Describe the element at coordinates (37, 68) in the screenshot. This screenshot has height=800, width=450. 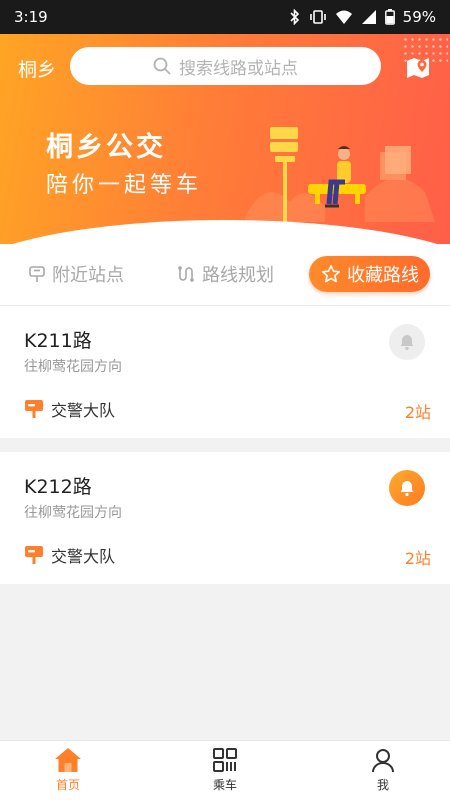
I see `city-selector: 桐乡` at that location.